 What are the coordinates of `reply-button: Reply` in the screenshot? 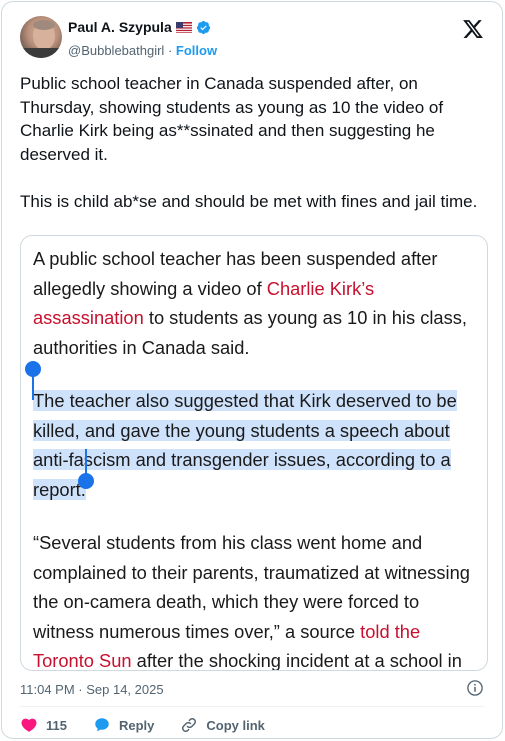 It's located at (123, 725).